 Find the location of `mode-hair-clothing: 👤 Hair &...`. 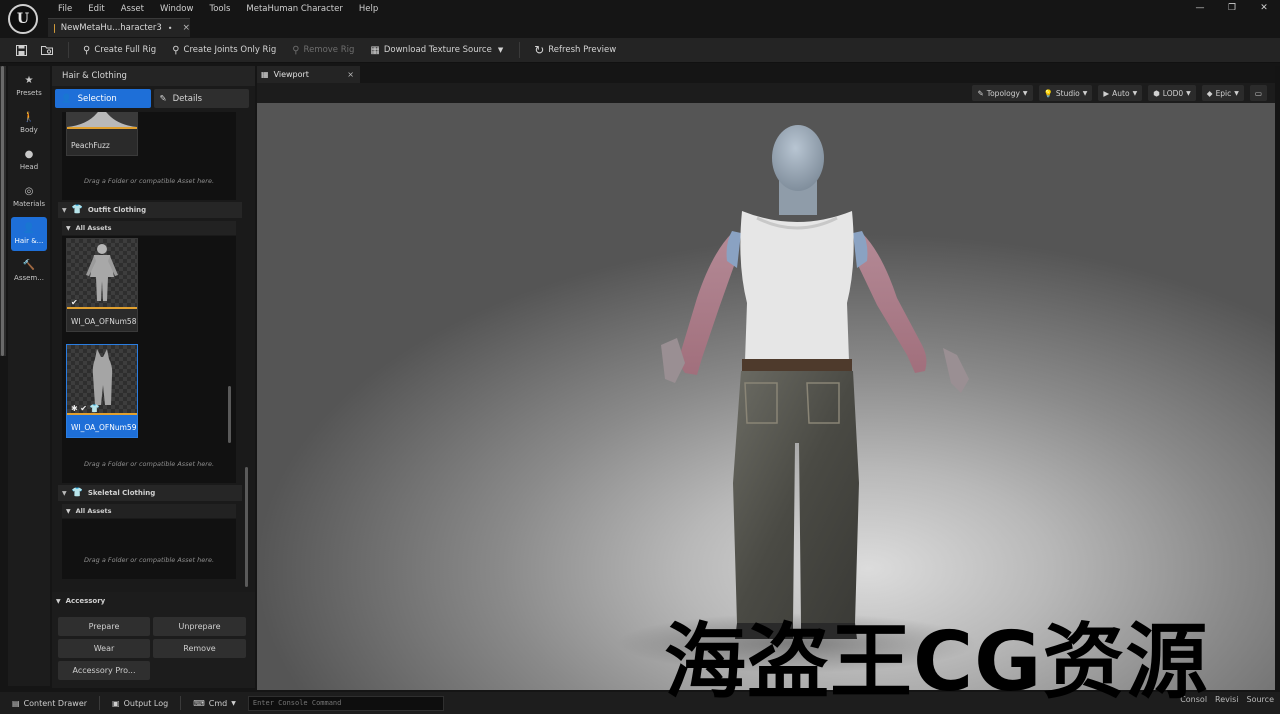

mode-hair-clothing: 👤 Hair &... is located at coordinates (29, 234).